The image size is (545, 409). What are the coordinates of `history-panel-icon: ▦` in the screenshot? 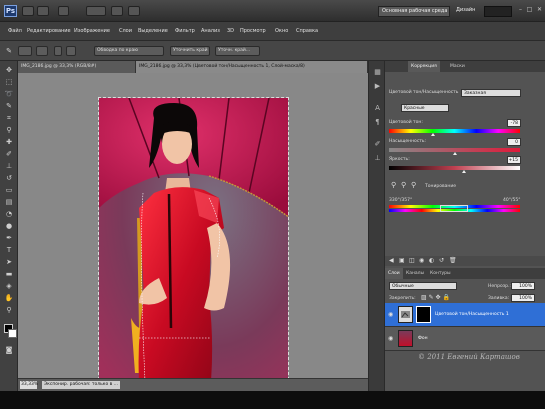 It's located at (377, 72).